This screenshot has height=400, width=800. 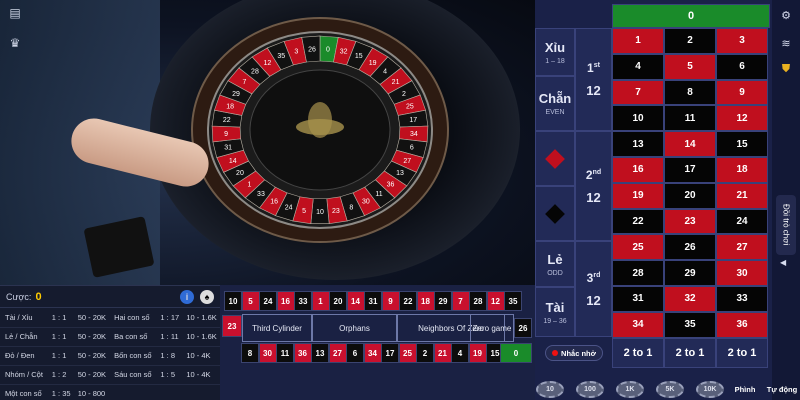 What do you see at coordinates (477, 353) in the screenshot?
I see `racetrack-number: 19` at bounding box center [477, 353].